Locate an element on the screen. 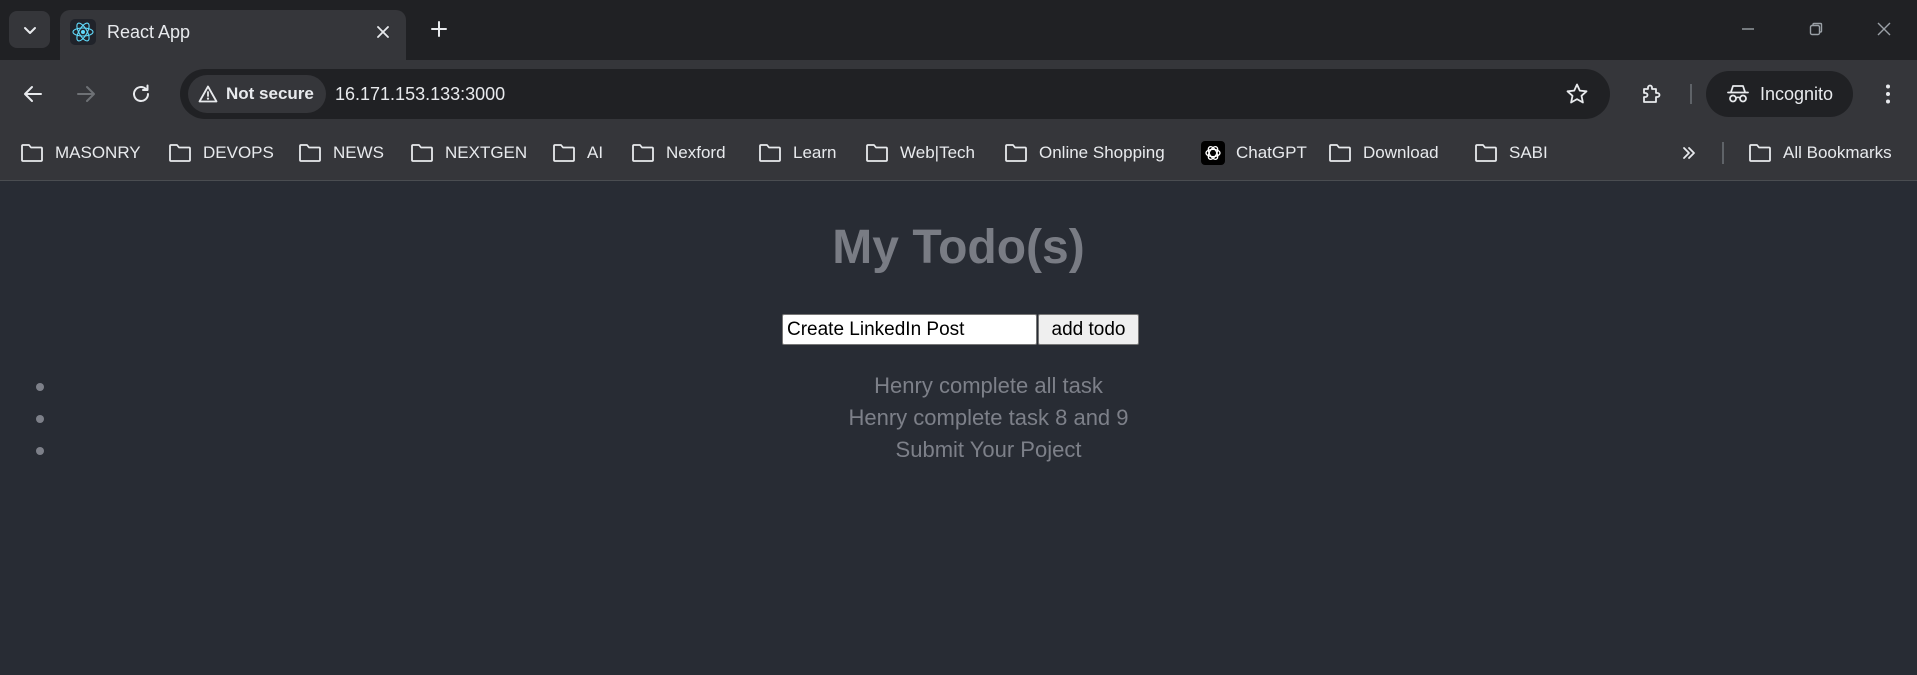  browser-toolbar: Not secure 16.171.153.133:3000 Incognito is located at coordinates (958, 93).